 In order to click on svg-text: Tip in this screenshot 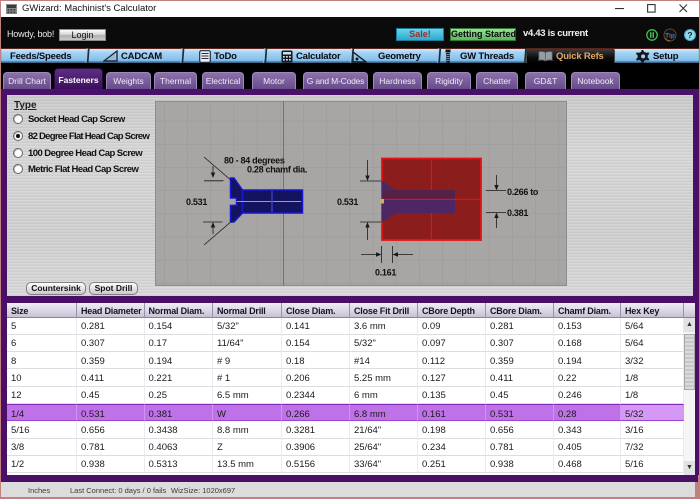, I will do `click(670, 36)`.